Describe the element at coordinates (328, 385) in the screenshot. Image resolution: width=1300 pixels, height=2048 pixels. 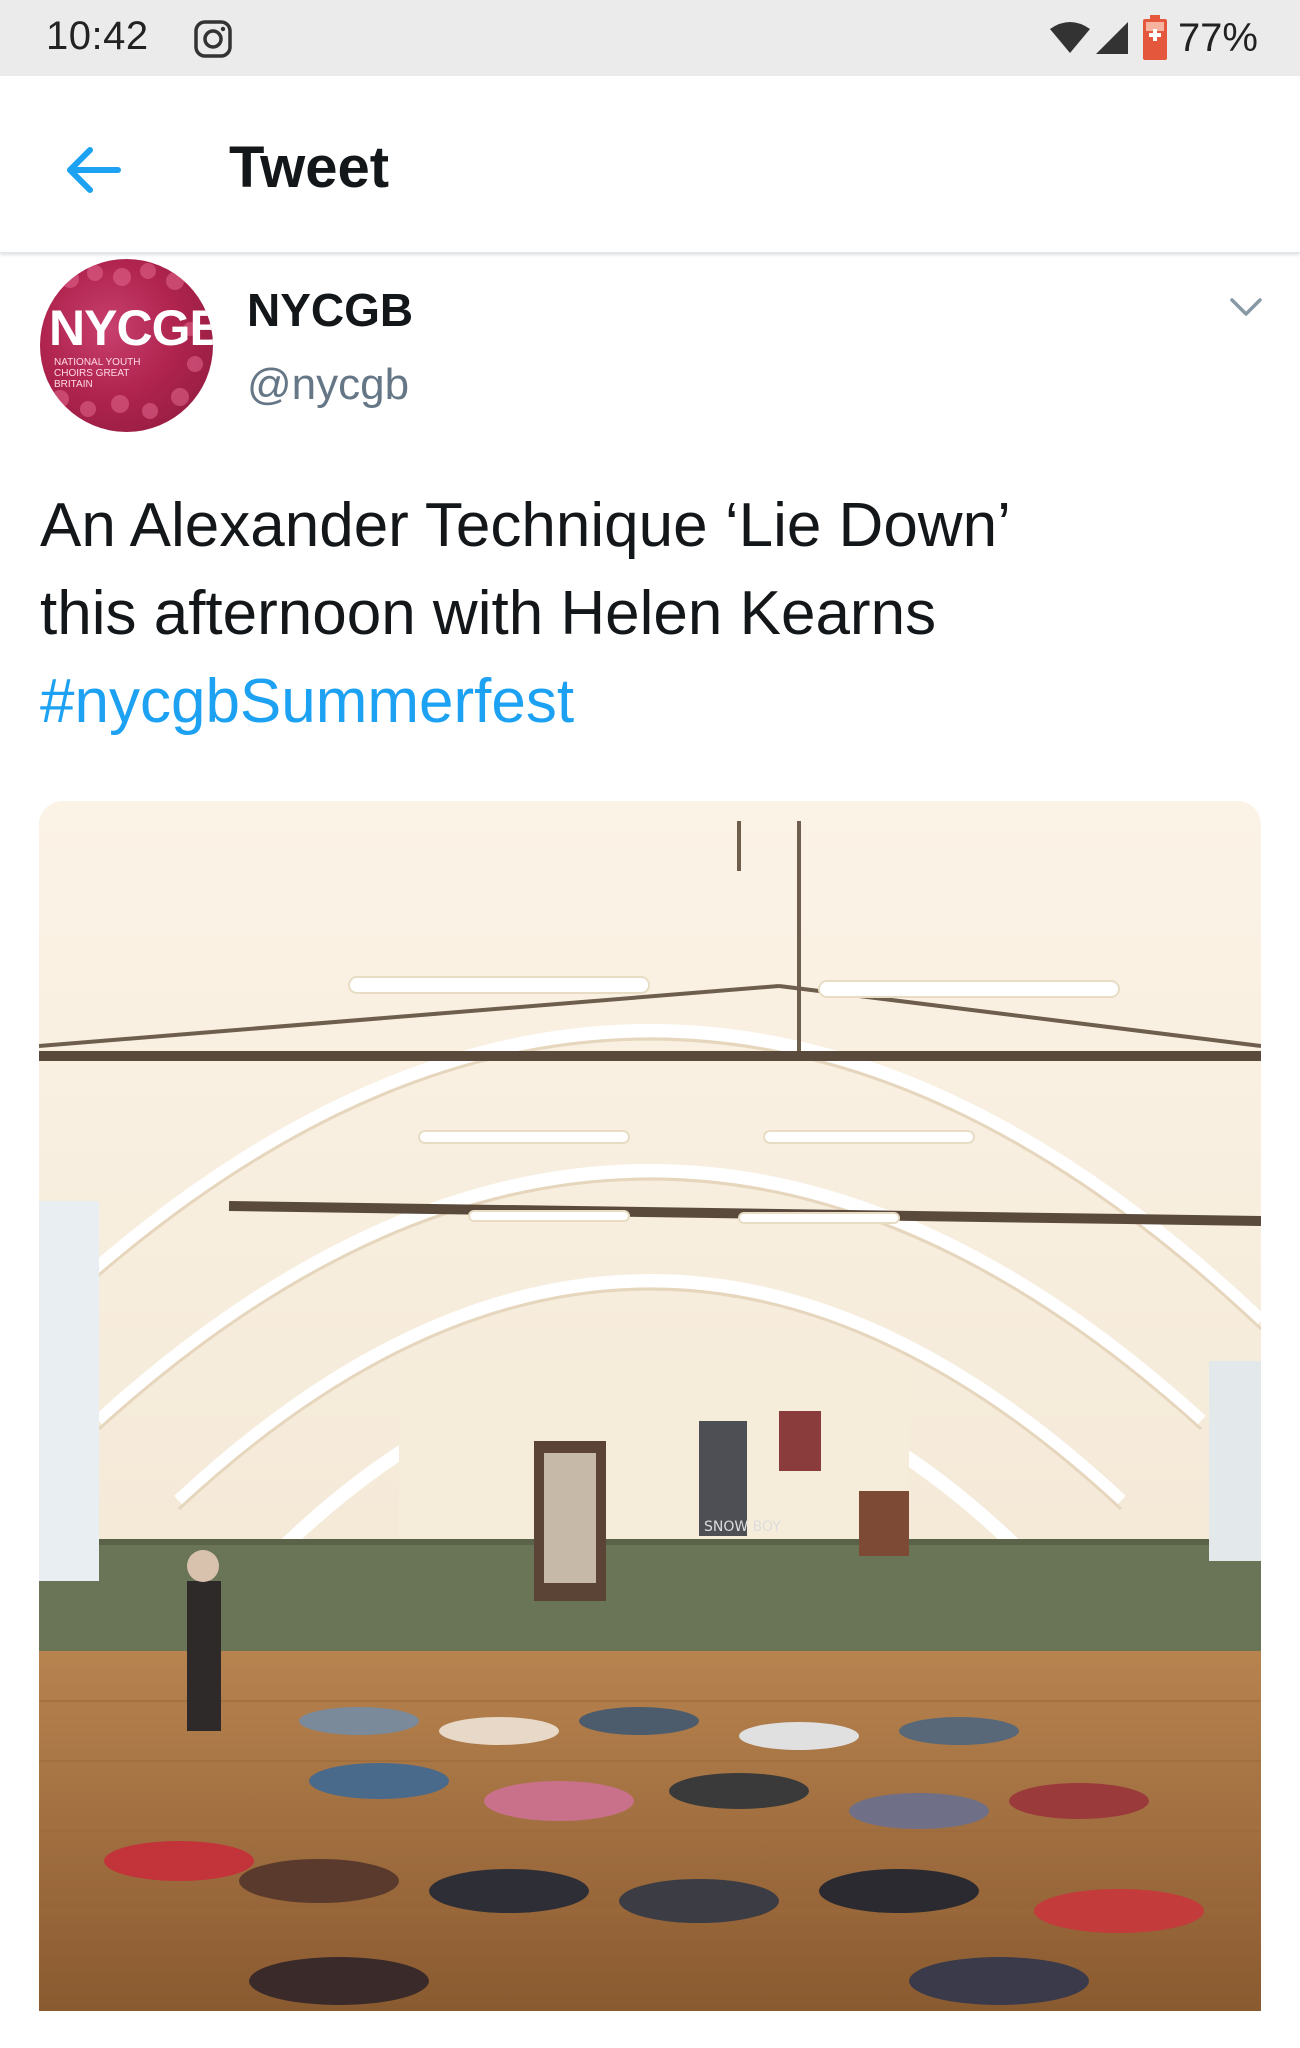
I see `user-handle: @nycgb` at that location.